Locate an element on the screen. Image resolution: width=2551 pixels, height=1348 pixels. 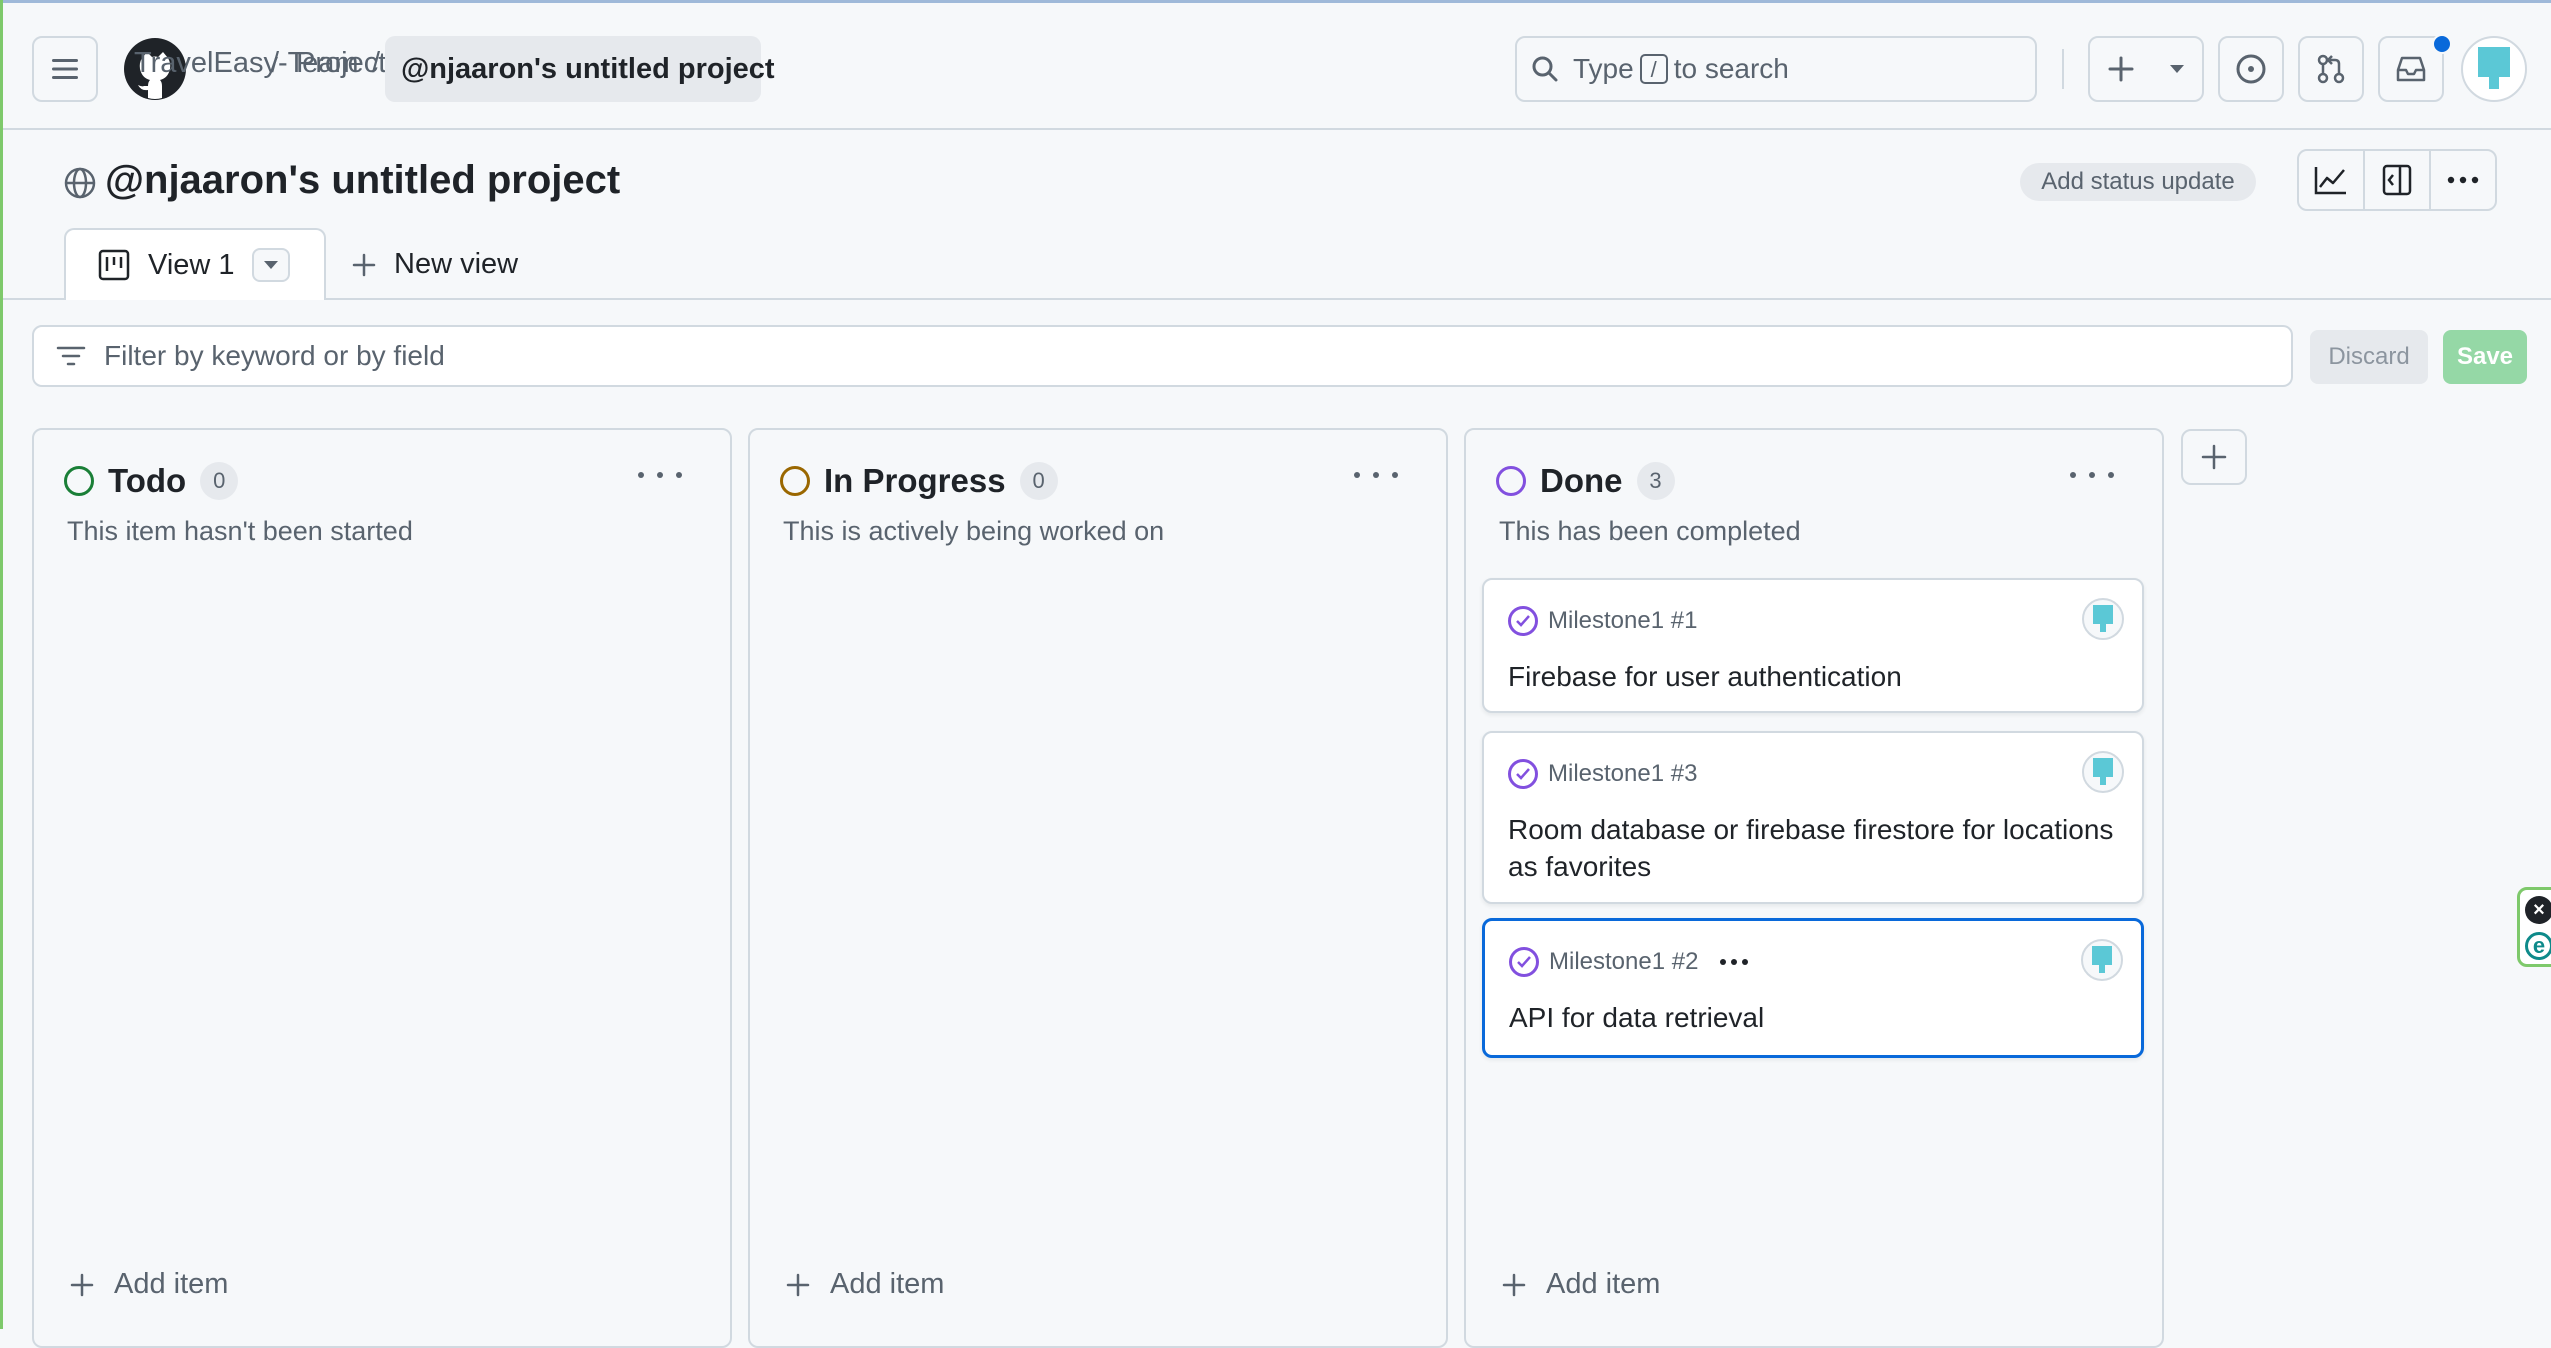
column-title: Done is located at coordinates (1581, 480).